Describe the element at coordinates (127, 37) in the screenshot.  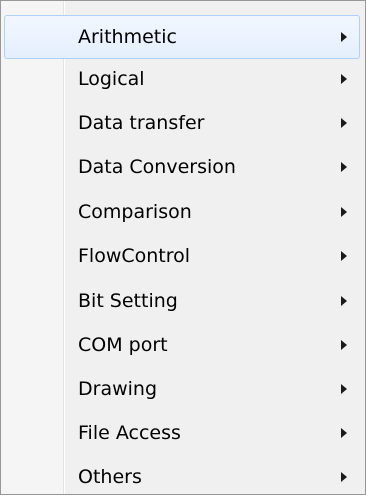
I see `menu-item-label: Arithmetic` at that location.